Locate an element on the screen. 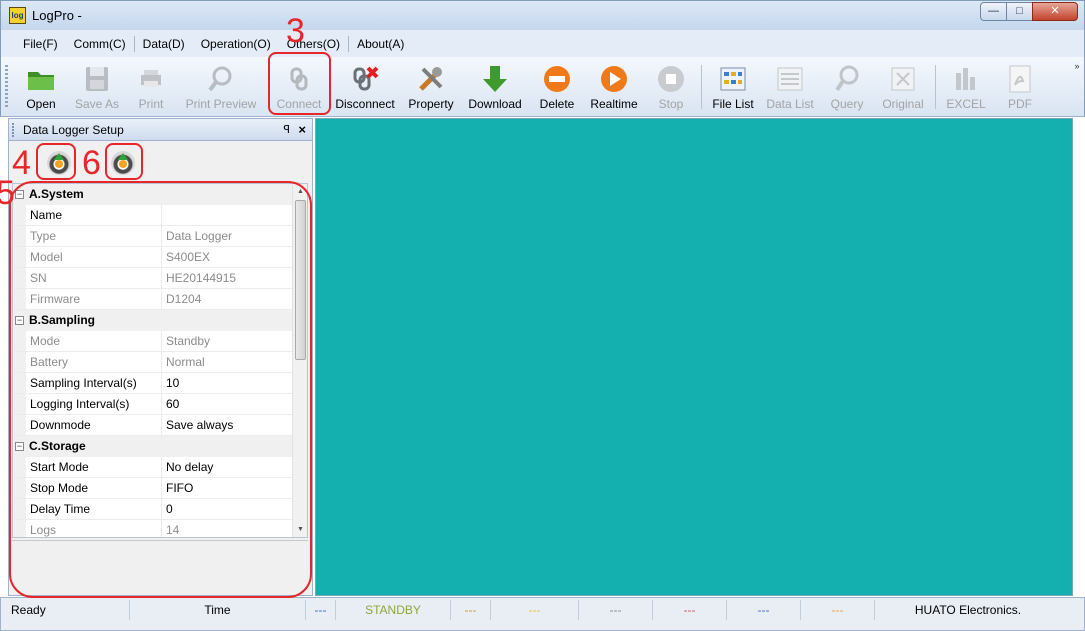  annotation-number: 3 is located at coordinates (295, 31).